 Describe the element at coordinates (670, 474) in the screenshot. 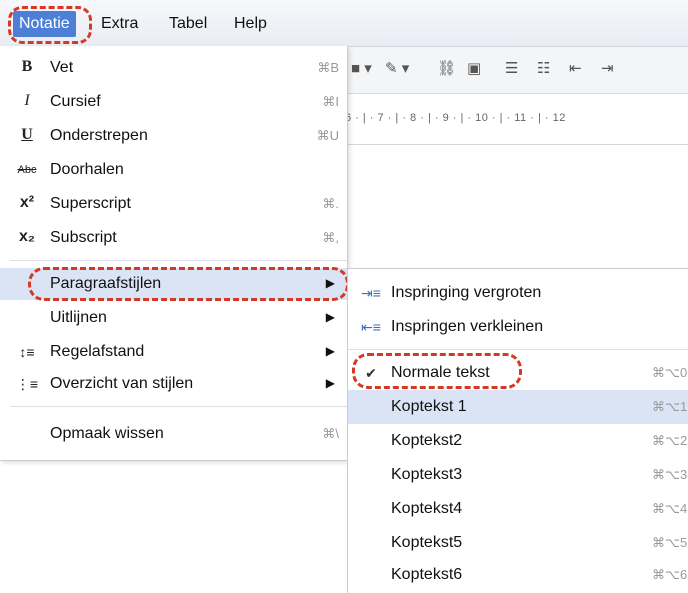

I see `shortcut: ⌘⌥3` at that location.